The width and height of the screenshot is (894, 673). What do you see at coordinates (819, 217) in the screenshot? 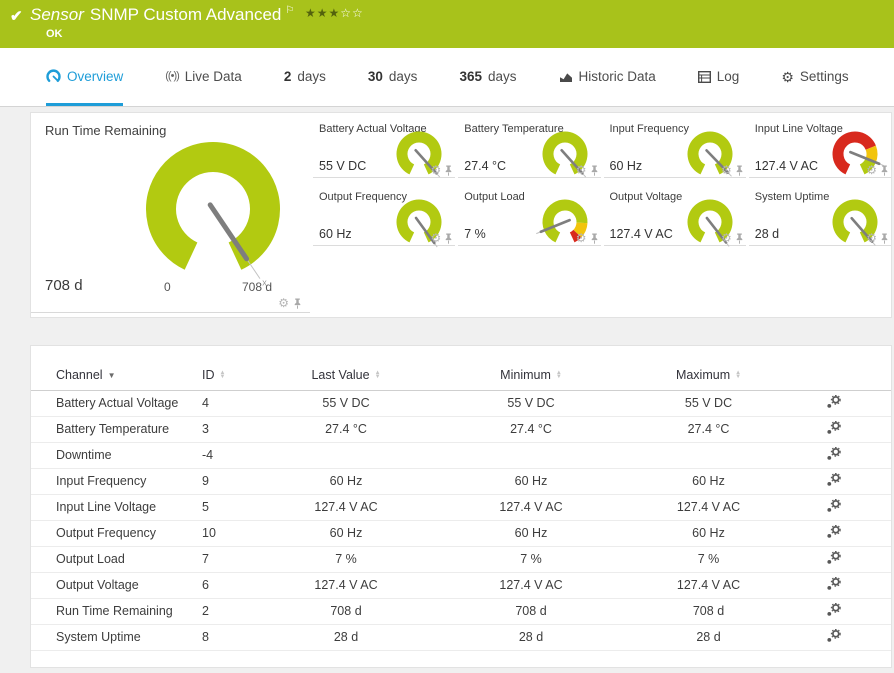
I see `gauge-cell-system-uptime: System Uptime 28 d ⚙` at bounding box center [819, 217].